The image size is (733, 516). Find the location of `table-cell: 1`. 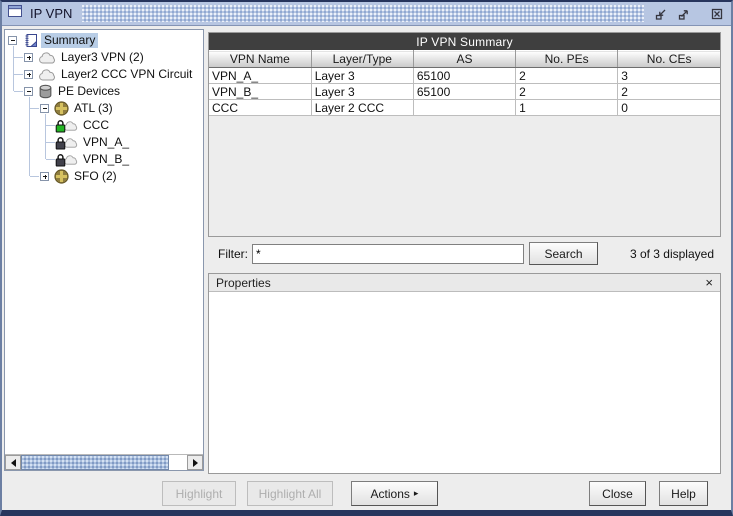

table-cell: 1 is located at coordinates (567, 107).